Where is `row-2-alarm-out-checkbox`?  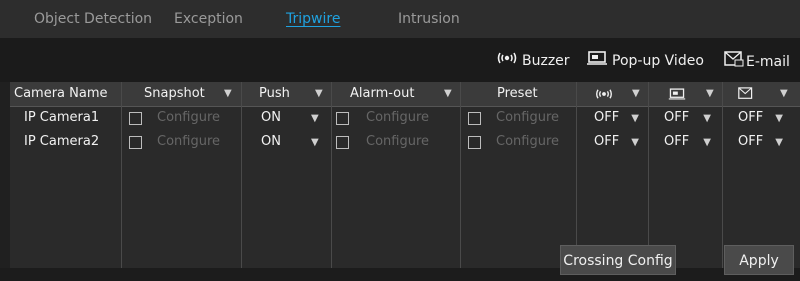
row-2-alarm-out-checkbox is located at coordinates (342, 142).